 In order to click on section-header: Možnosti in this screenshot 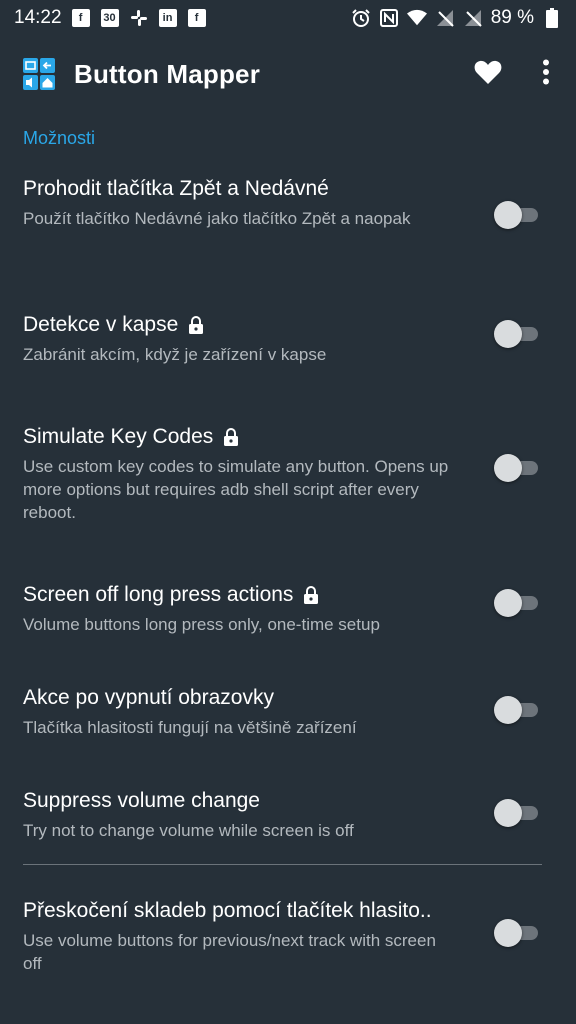, I will do `click(59, 138)`.